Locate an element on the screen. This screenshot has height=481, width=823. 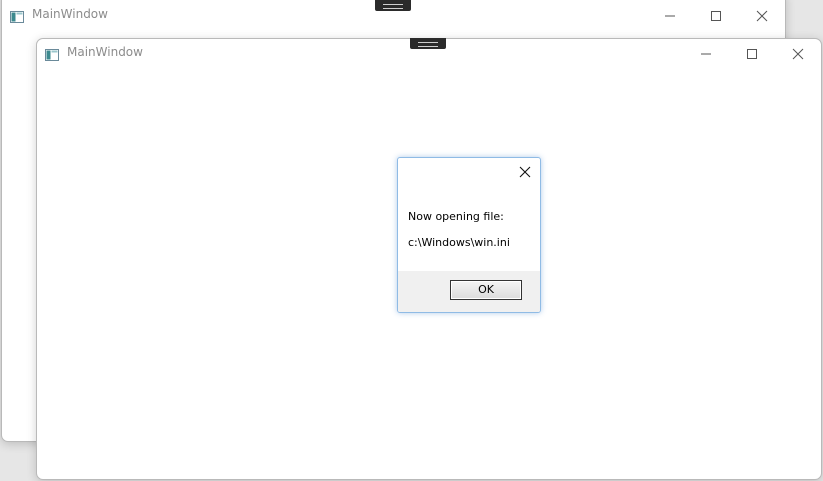
ok-button: OK is located at coordinates (486, 290).